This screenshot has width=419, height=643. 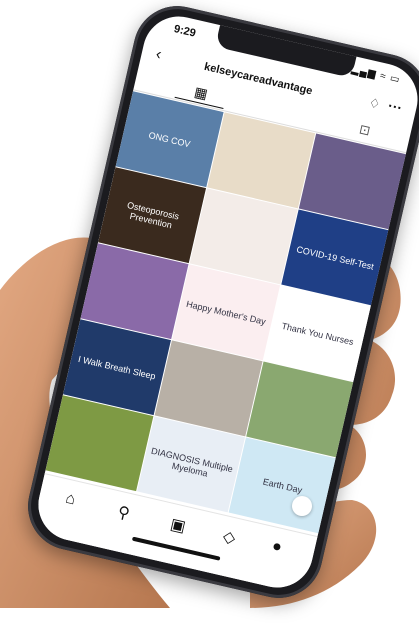 What do you see at coordinates (276, 547) in the screenshot?
I see `profile-avatar-icon: ●` at bounding box center [276, 547].